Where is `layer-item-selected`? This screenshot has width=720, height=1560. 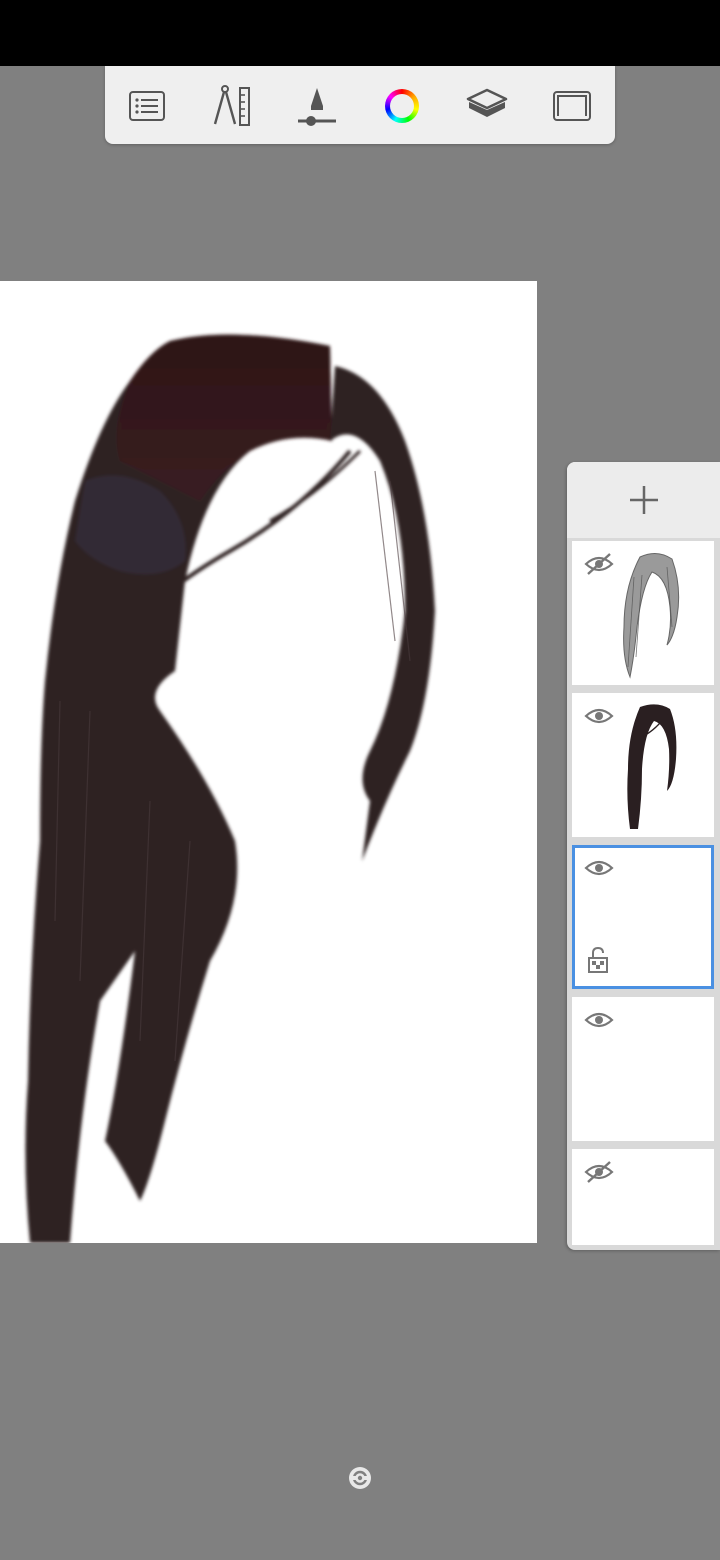 layer-item-selected is located at coordinates (643, 917).